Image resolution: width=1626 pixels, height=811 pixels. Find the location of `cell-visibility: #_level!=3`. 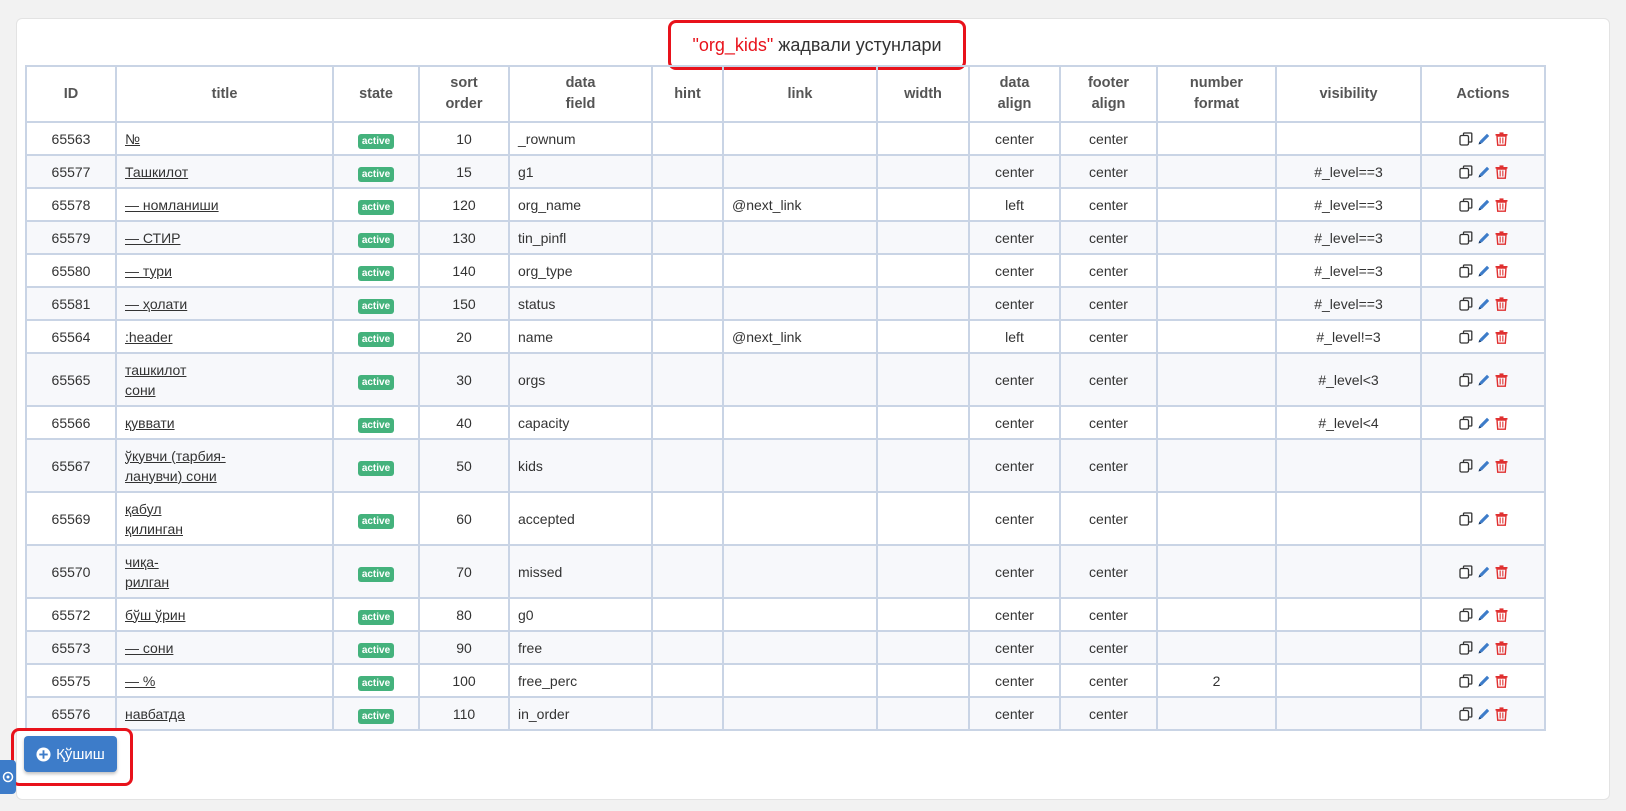

cell-visibility: #_level!=3 is located at coordinates (1348, 336).